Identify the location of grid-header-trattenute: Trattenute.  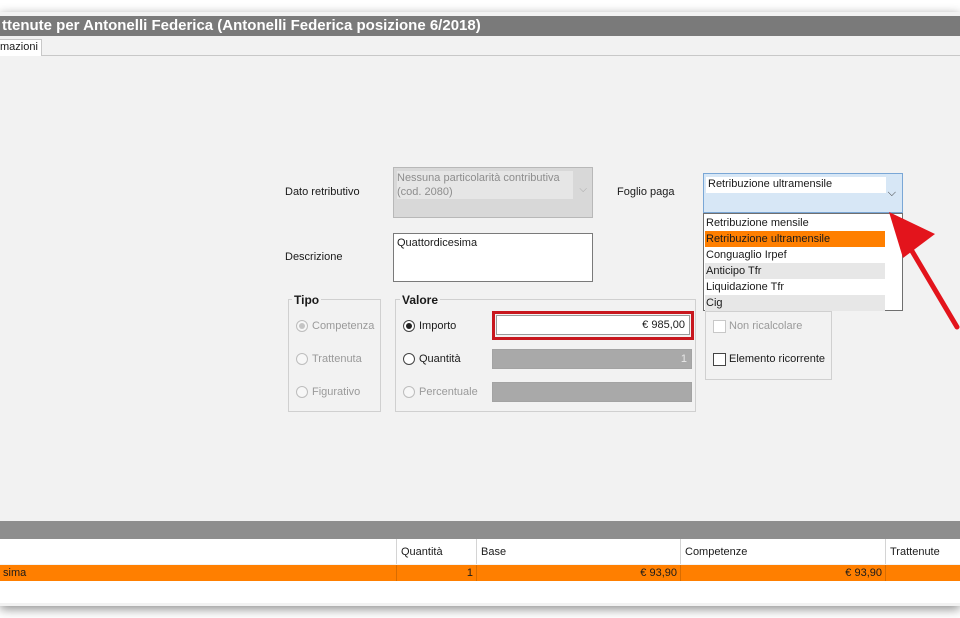
(923, 551).